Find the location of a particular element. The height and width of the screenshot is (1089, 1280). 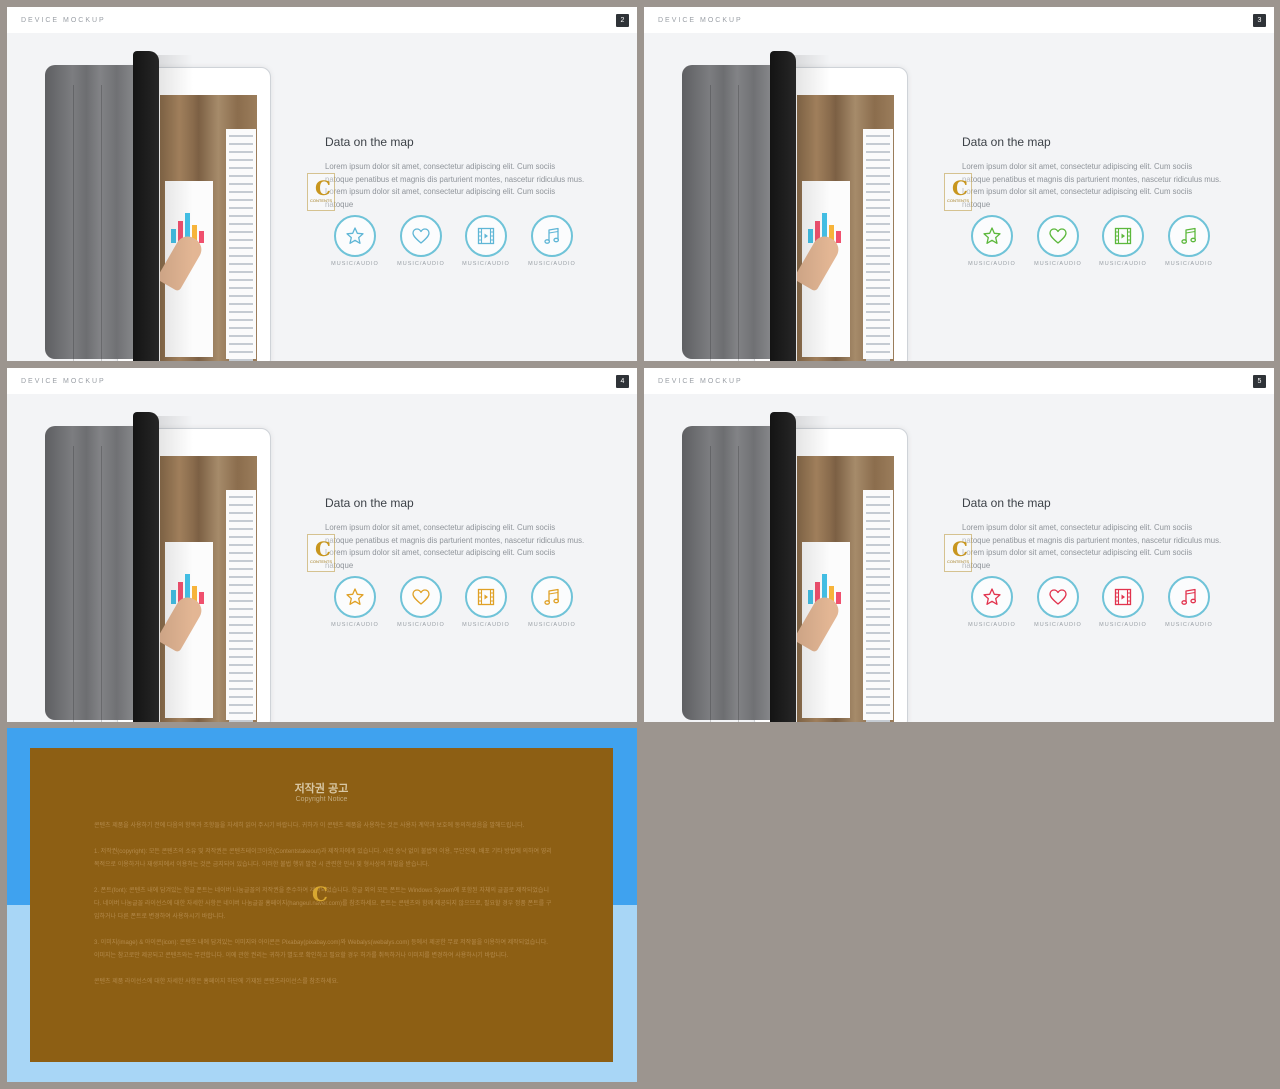

notice-subtitle: Copyright Notice is located at coordinates (321, 799).